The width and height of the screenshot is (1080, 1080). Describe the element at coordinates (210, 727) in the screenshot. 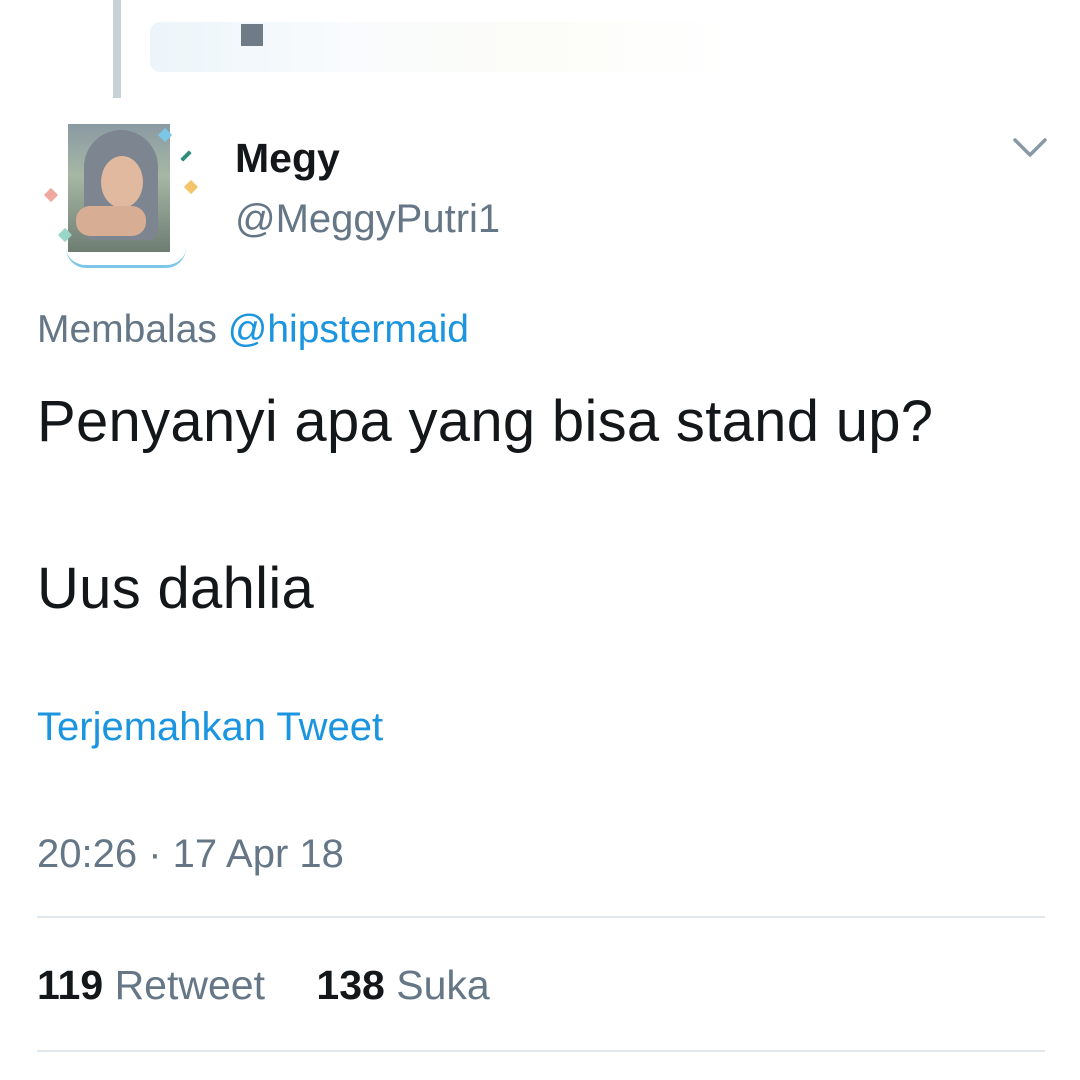

I see `translate-tweet-link: Terjemahkan Tweet` at that location.